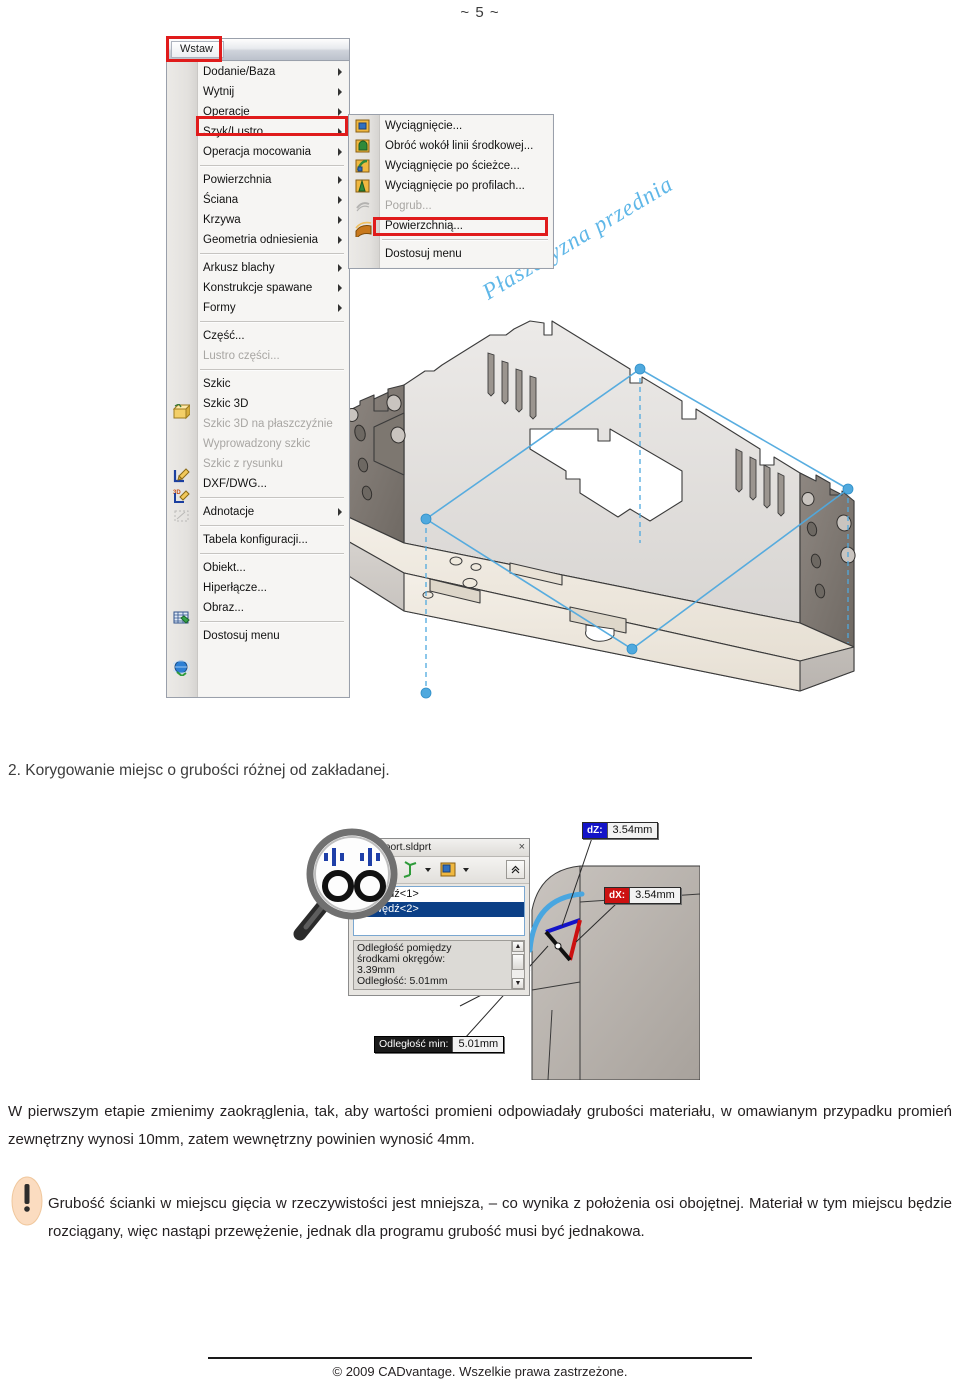 The image size is (960, 1389). What do you see at coordinates (182, 379) in the screenshot?
I see `menu-icon-gutter: 3D` at bounding box center [182, 379].